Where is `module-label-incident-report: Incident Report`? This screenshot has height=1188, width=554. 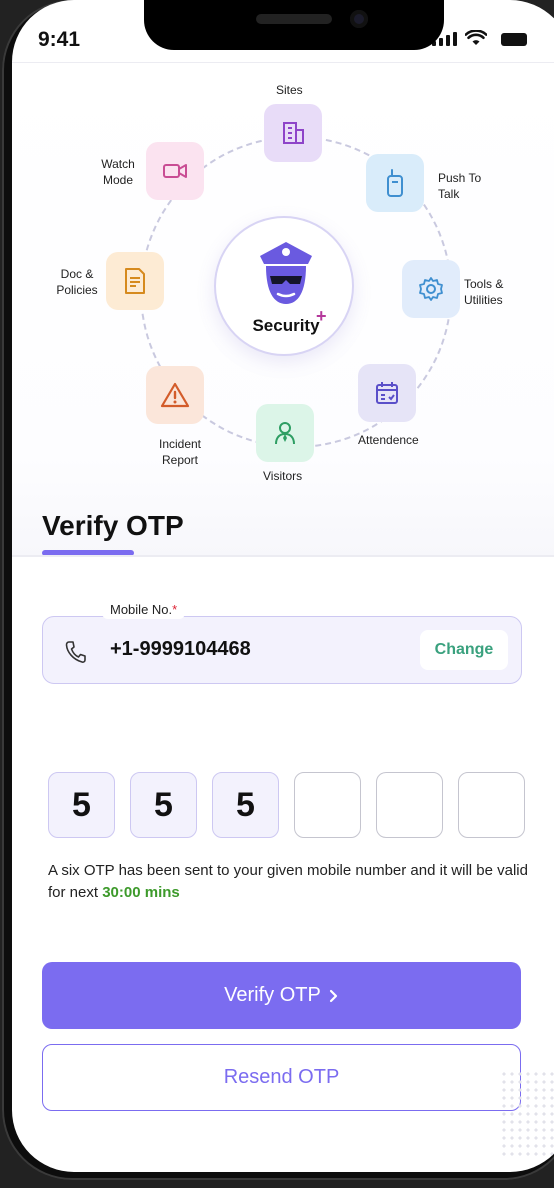
module-label-incident-report: Incident Report is located at coordinates (180, 452).